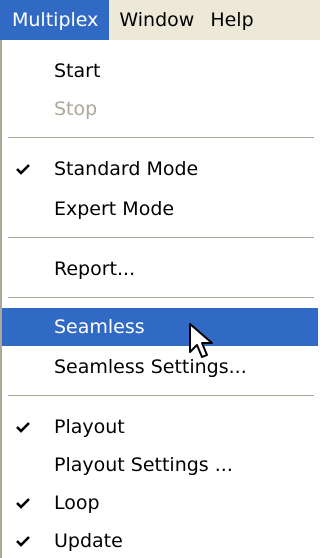 The height and width of the screenshot is (558, 320). I want to click on menubar-multiplex: Multiplex, so click(55, 20).